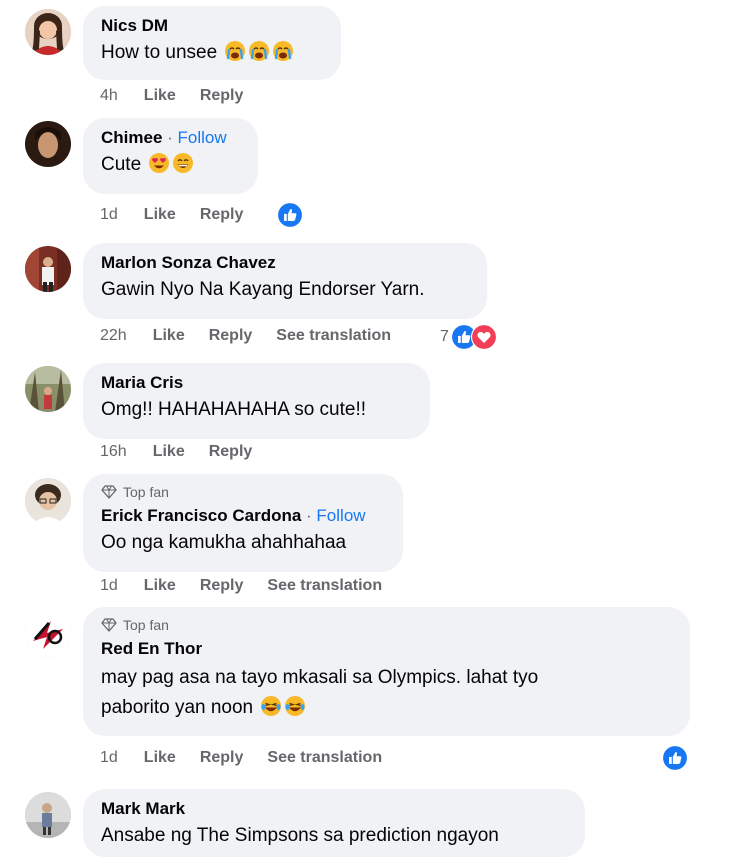 This screenshot has height=866, width=750. I want to click on comment-actions: 22h Like Reply See translation, so click(257, 336).